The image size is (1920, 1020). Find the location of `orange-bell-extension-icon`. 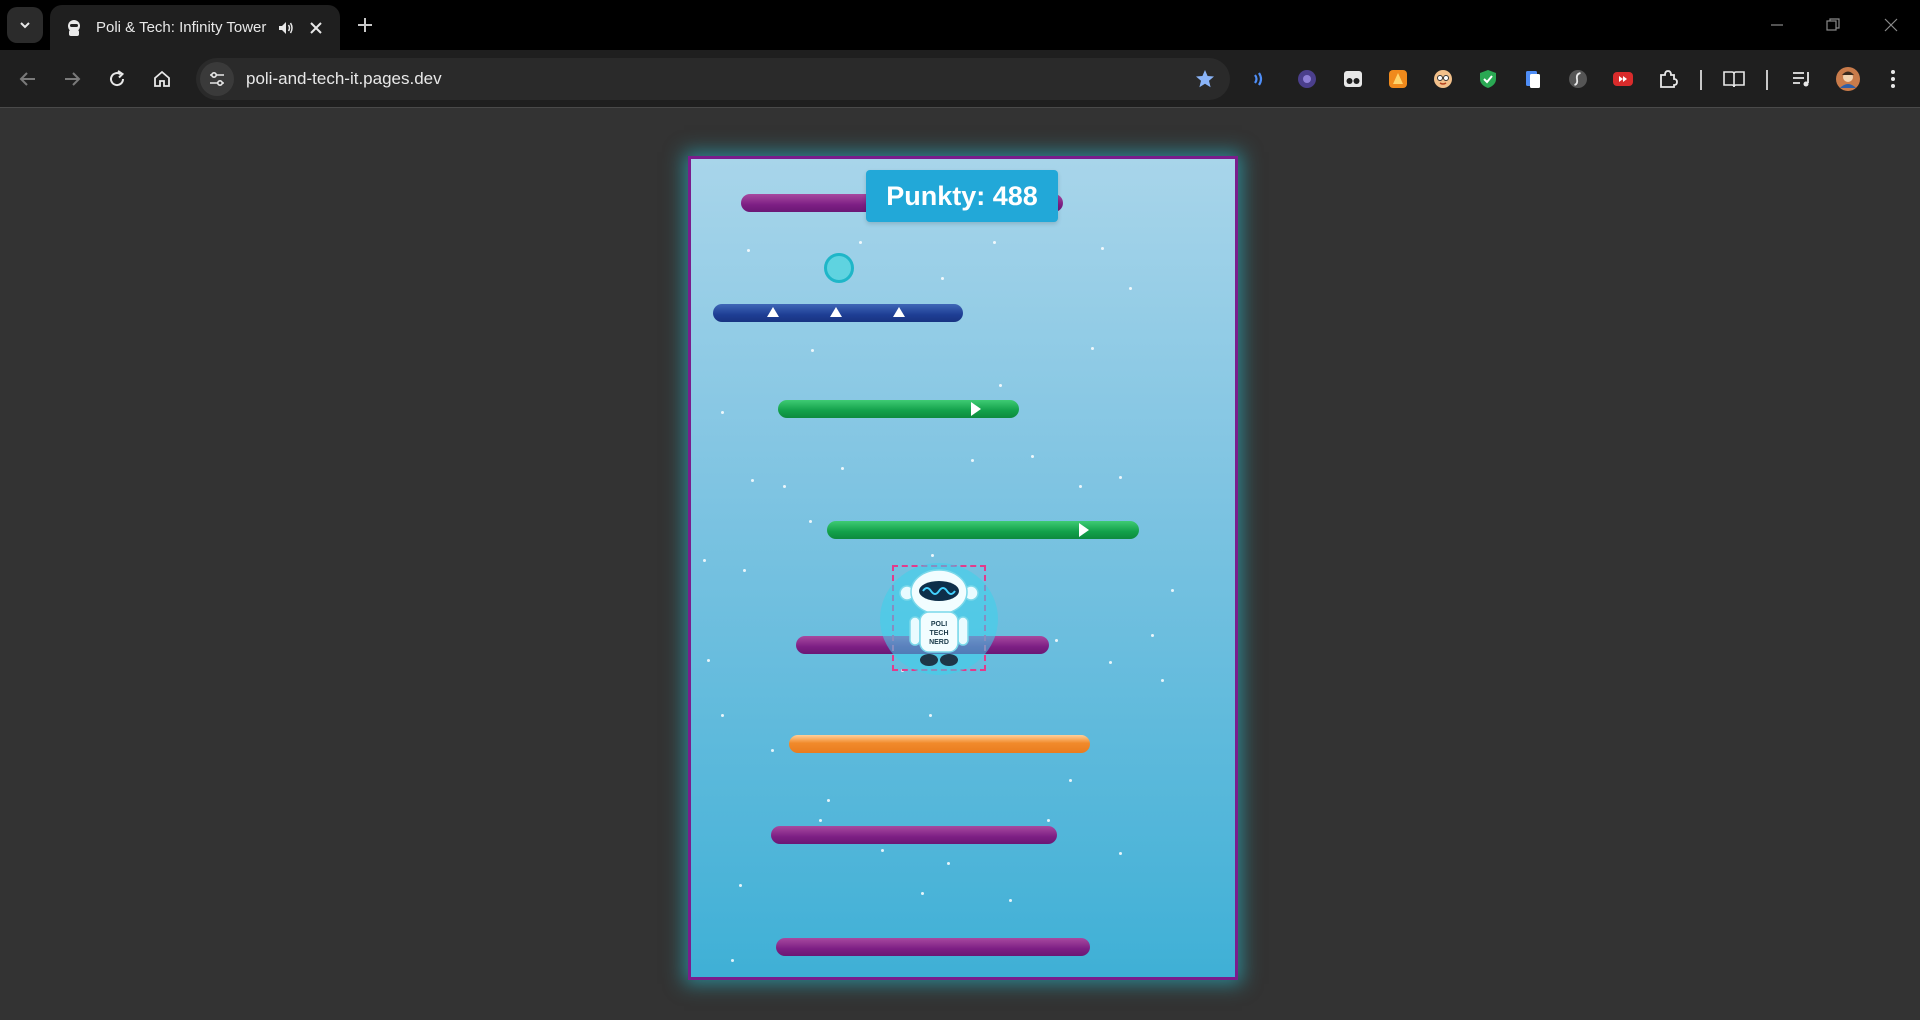

orange-bell-extension-icon is located at coordinates (1398, 79).